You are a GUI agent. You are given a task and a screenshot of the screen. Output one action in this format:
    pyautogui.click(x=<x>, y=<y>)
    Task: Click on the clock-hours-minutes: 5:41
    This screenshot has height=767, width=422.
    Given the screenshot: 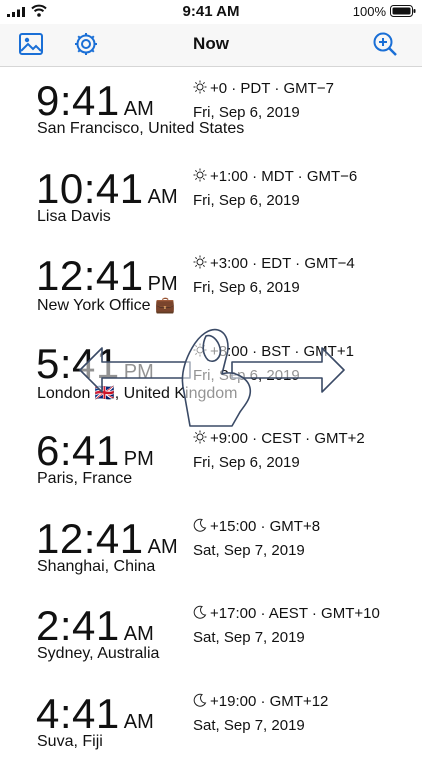 What is the action you would take?
    pyautogui.click(x=78, y=363)
    